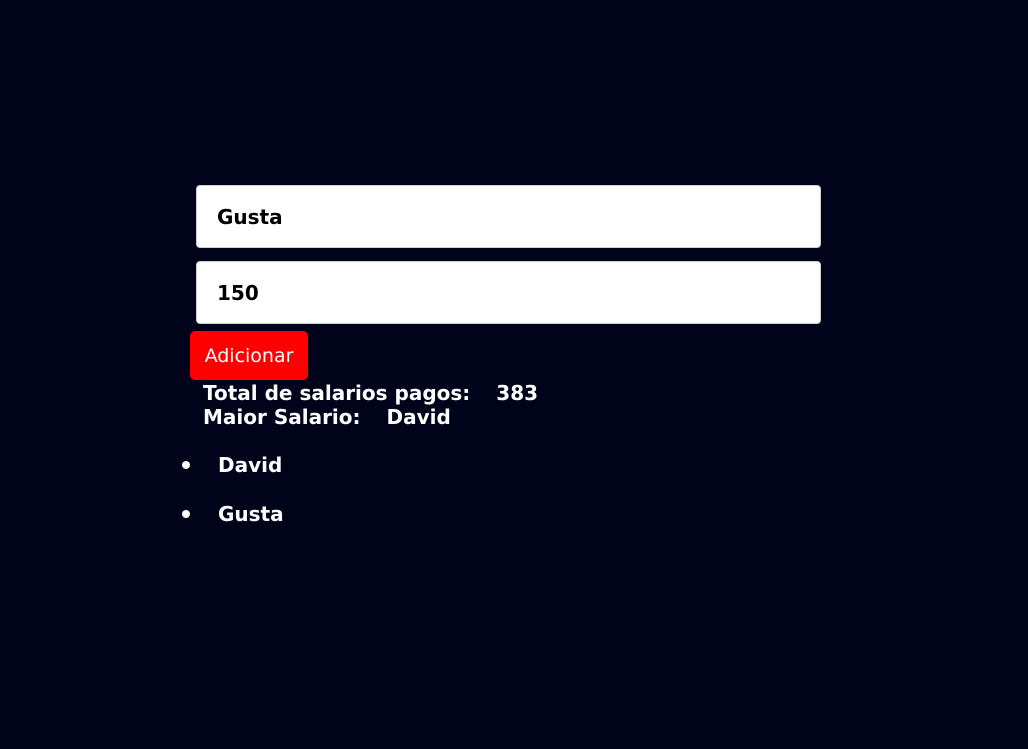 This screenshot has width=1028, height=749. What do you see at coordinates (251, 514) in the screenshot?
I see `employee-name: Gusta` at bounding box center [251, 514].